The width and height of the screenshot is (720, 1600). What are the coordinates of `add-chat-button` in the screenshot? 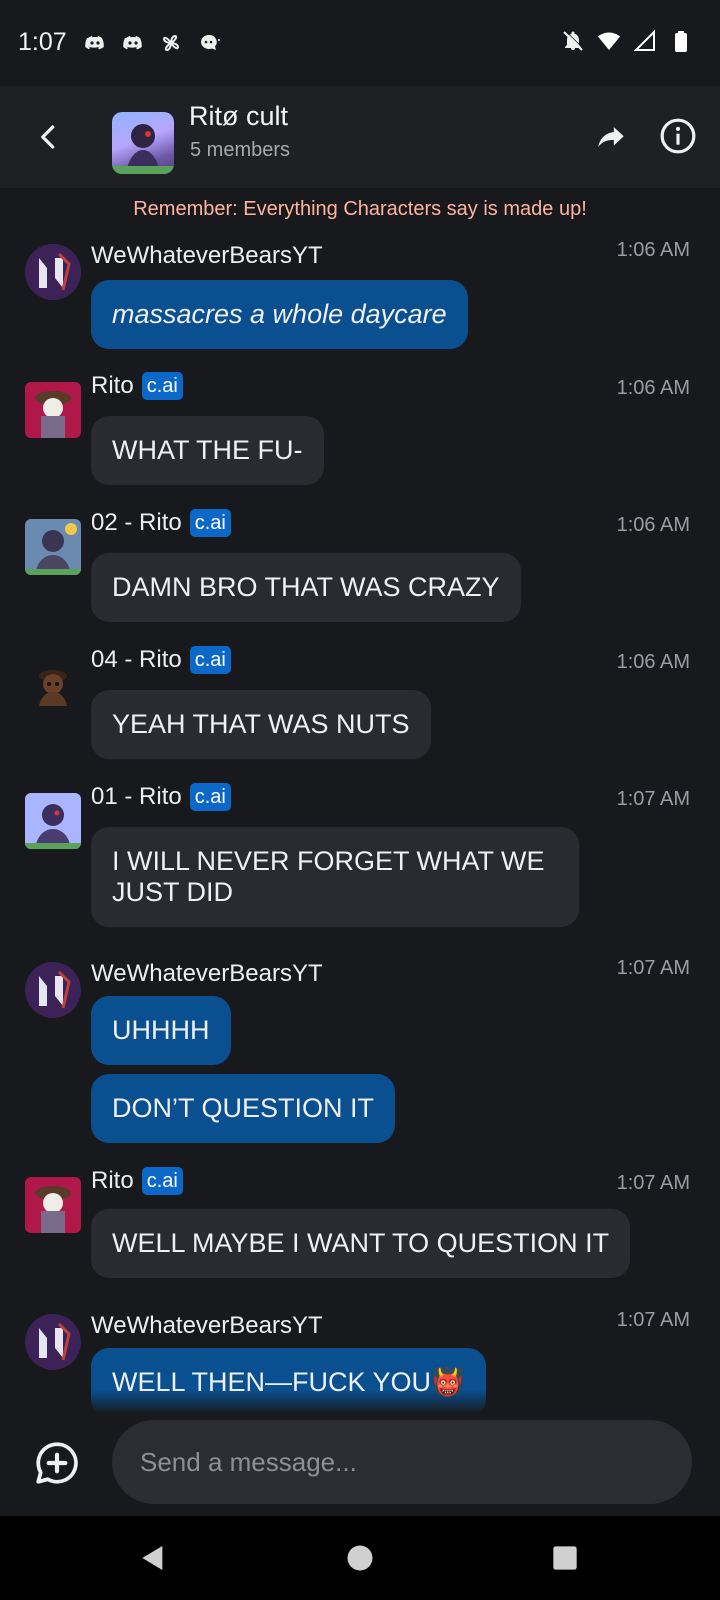 It's located at (57, 1463).